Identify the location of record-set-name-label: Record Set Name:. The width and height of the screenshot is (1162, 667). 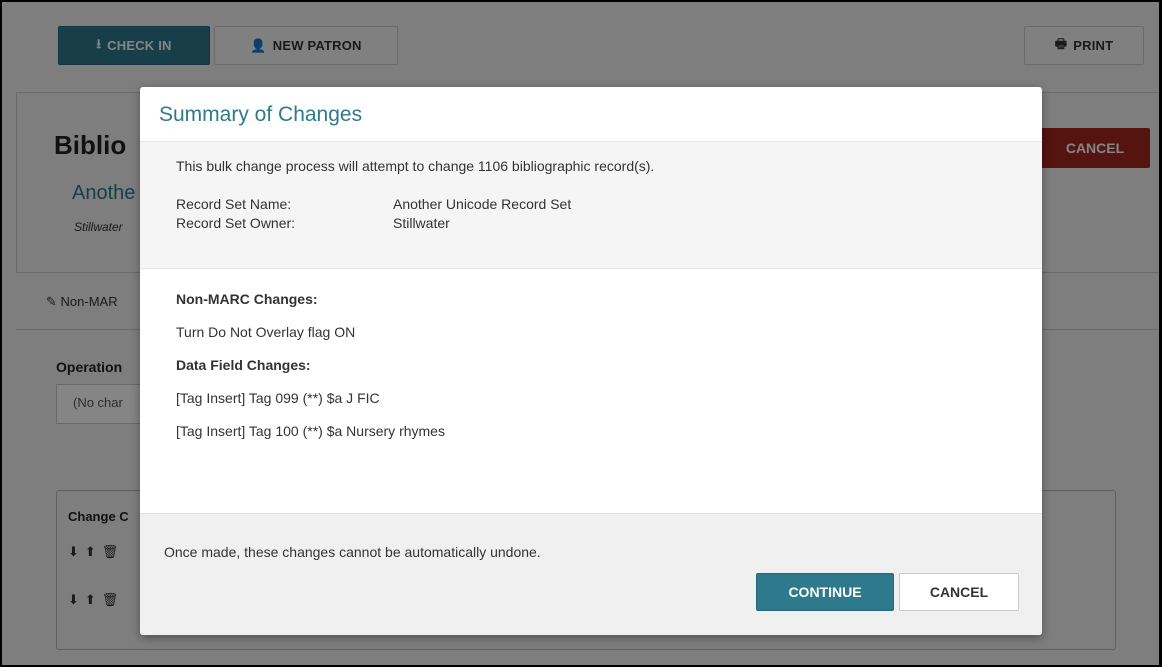
(234, 204).